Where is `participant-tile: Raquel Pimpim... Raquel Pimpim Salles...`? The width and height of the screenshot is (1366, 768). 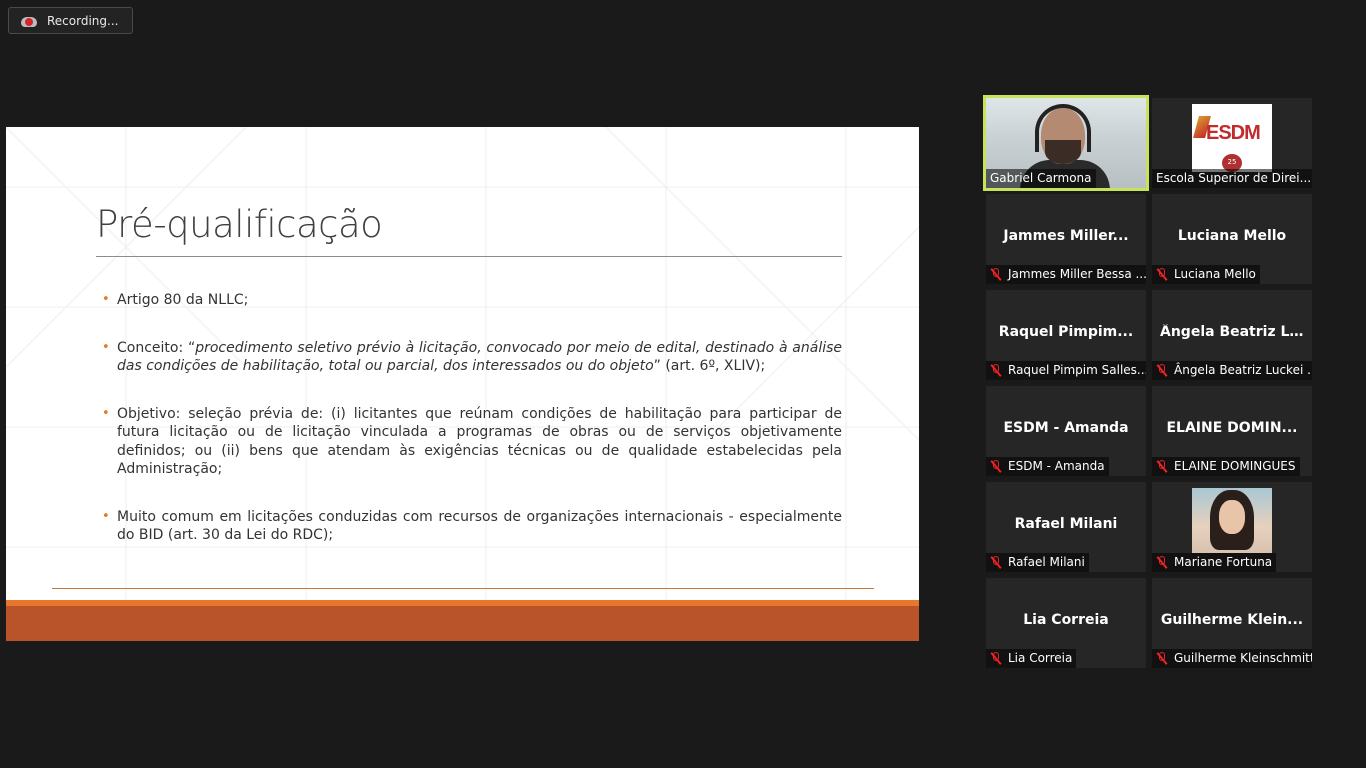 participant-tile: Raquel Pimpim... Raquel Pimpim Salles... is located at coordinates (1066, 335).